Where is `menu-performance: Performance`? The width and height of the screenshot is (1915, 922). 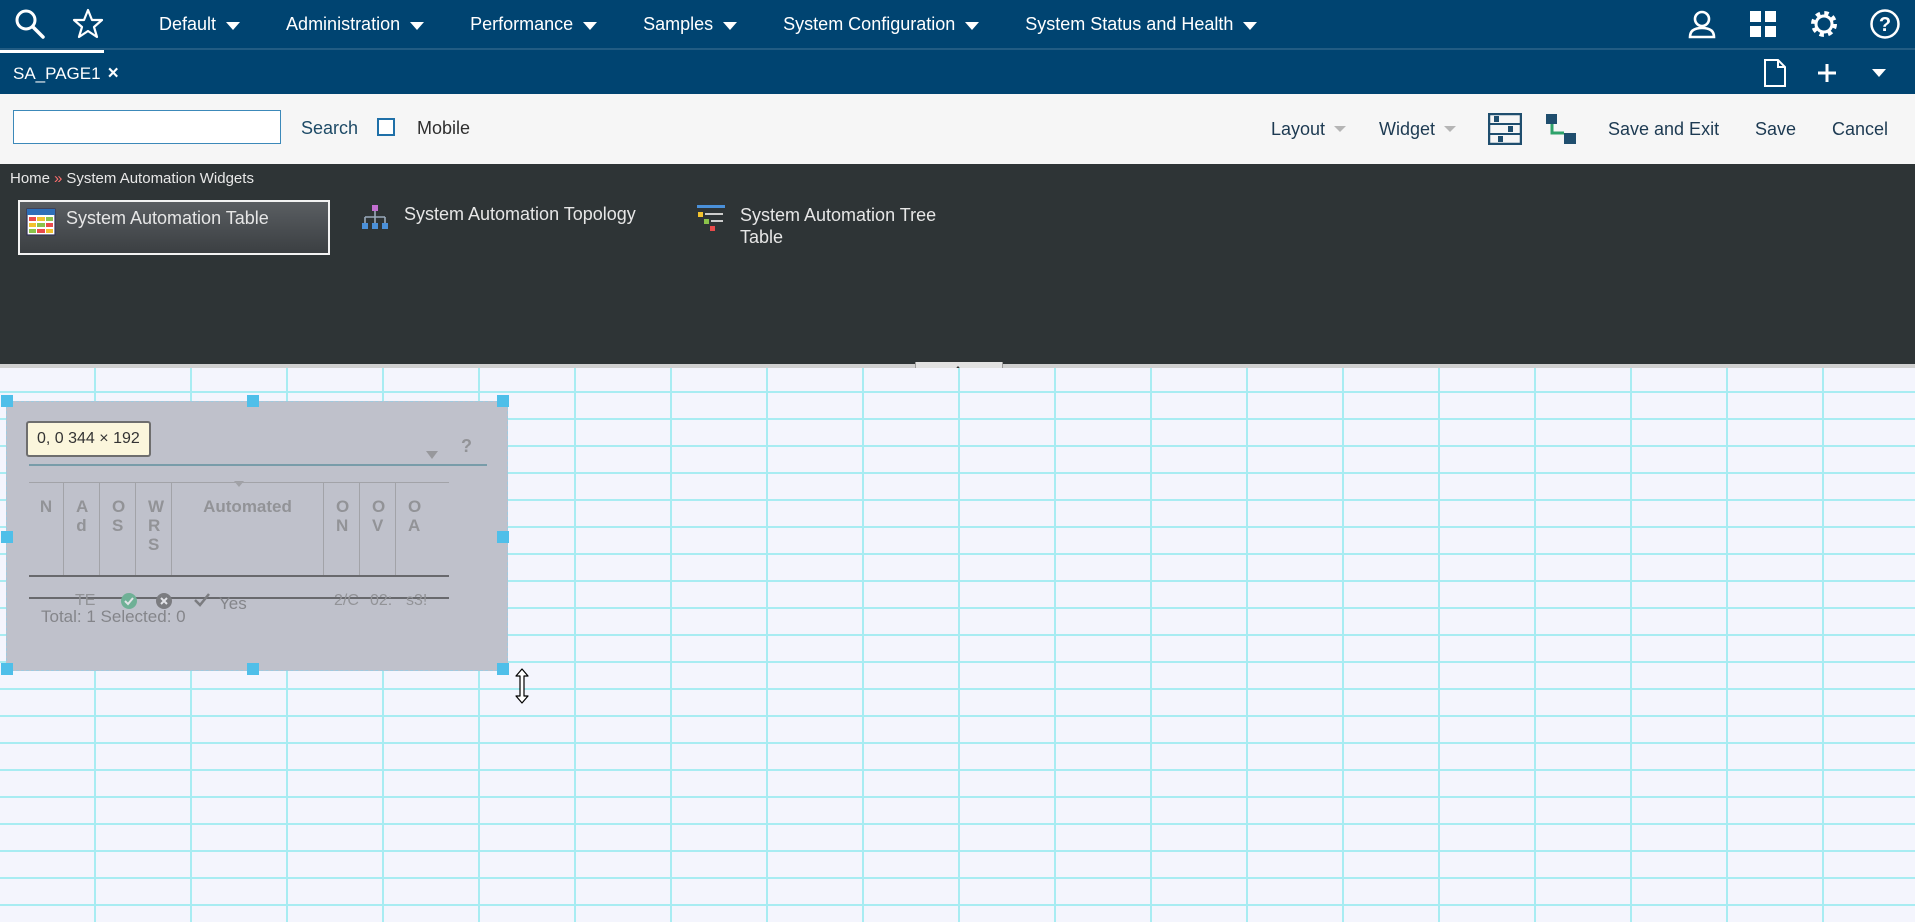 menu-performance: Performance is located at coordinates (533, 24).